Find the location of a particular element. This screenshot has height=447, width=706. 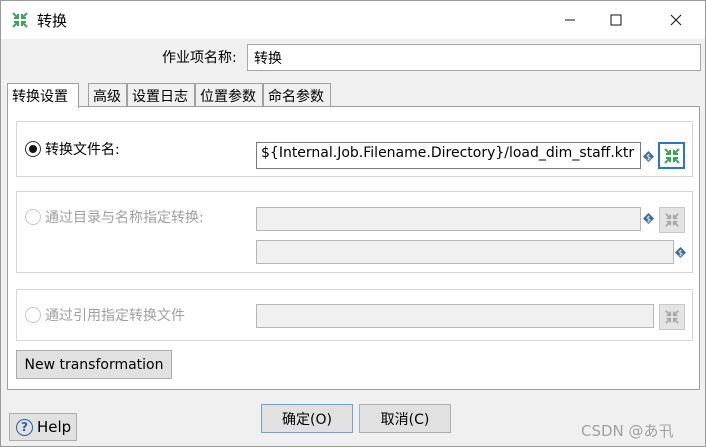

tab-named-parameters: 命名参数 is located at coordinates (297, 95).